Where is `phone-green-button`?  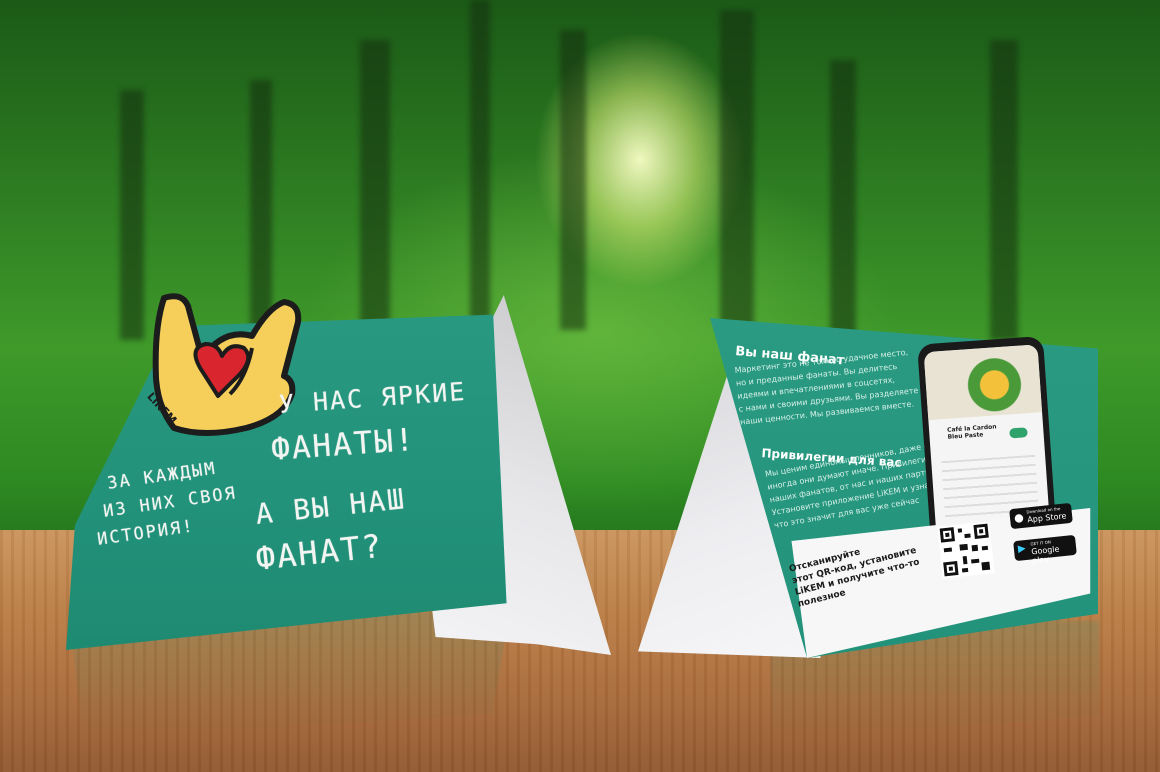 phone-green-button is located at coordinates (1018, 433).